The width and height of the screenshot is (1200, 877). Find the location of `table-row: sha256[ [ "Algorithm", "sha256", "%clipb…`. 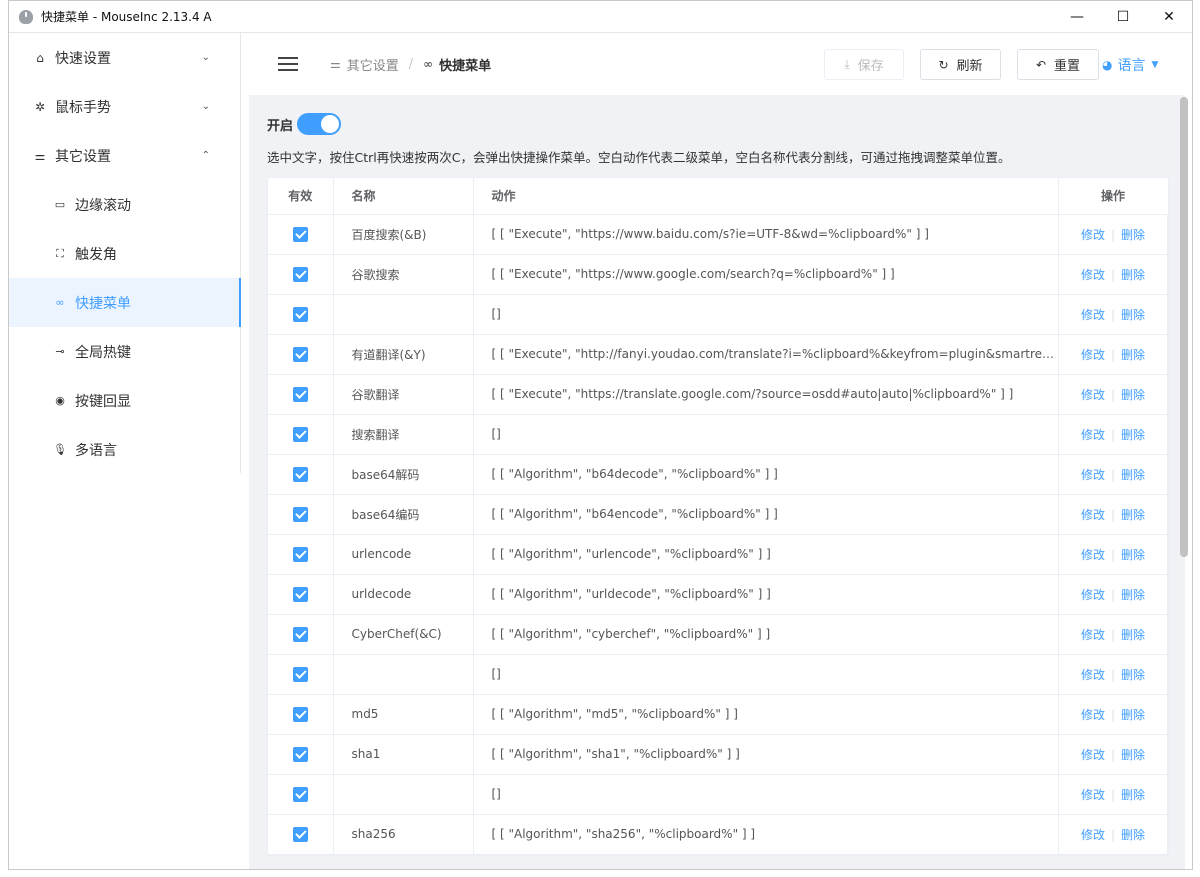

table-row: sha256[ [ "Algorithm", "sha256", "%clipb… is located at coordinates (718, 834).